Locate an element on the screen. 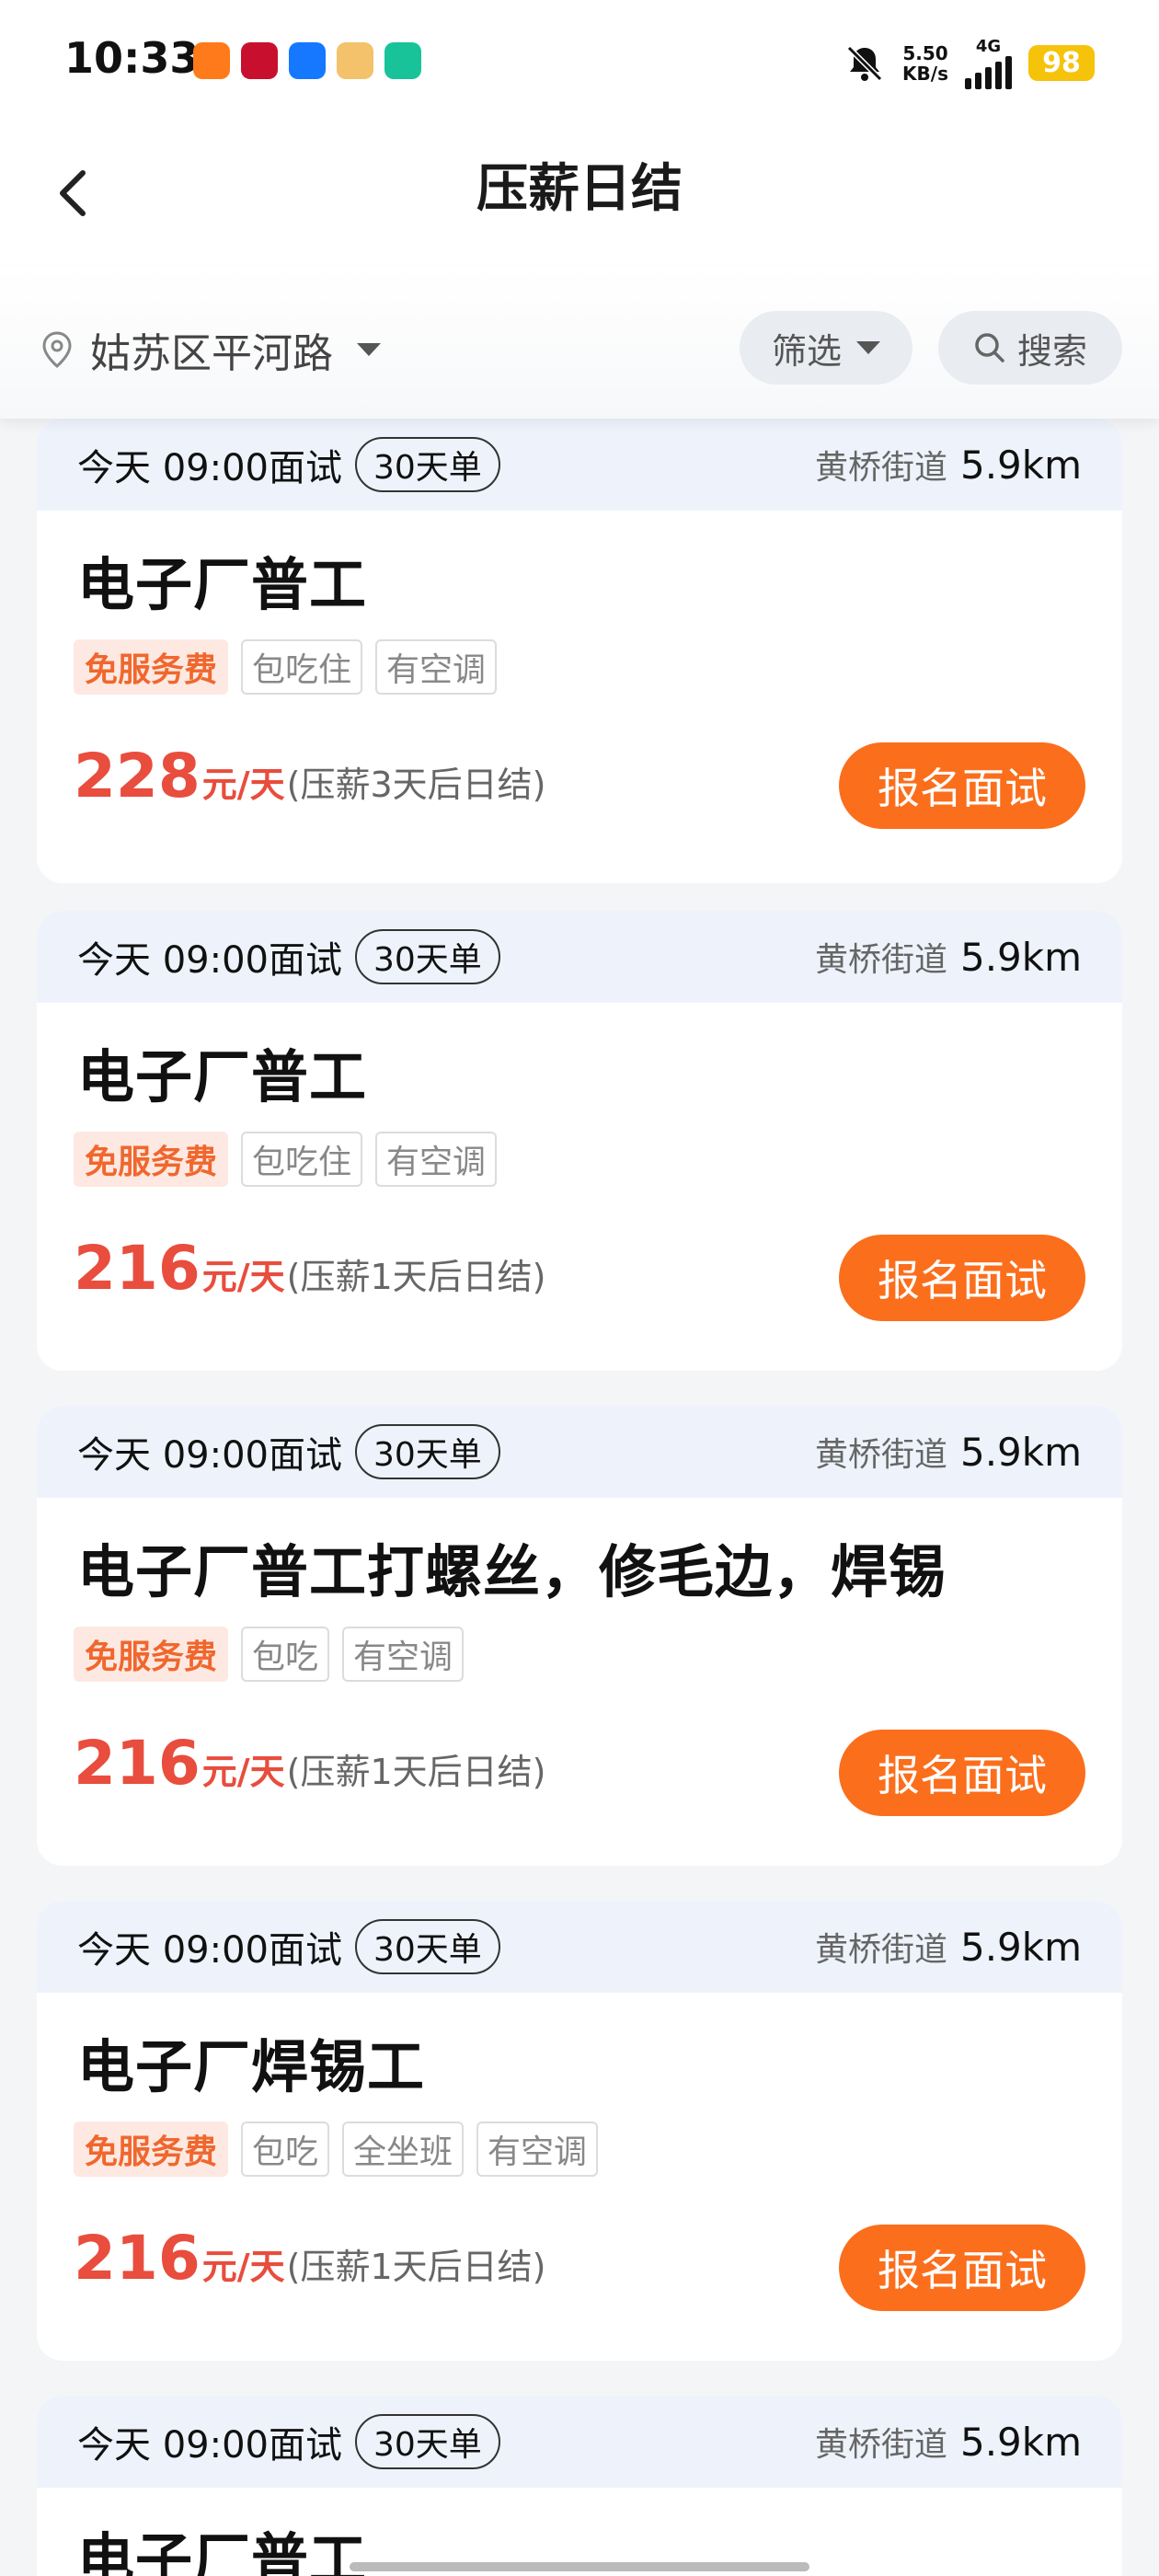 The image size is (1159, 2576). alipay-icon is located at coordinates (307, 60).